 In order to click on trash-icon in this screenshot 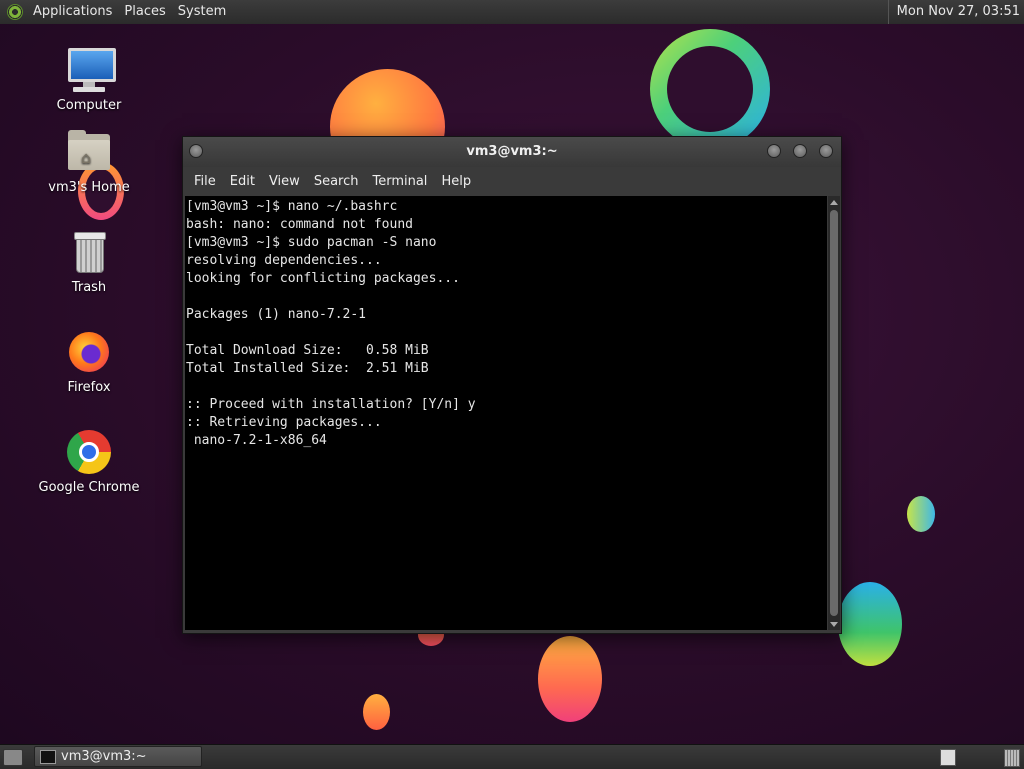, I will do `click(89, 252)`.